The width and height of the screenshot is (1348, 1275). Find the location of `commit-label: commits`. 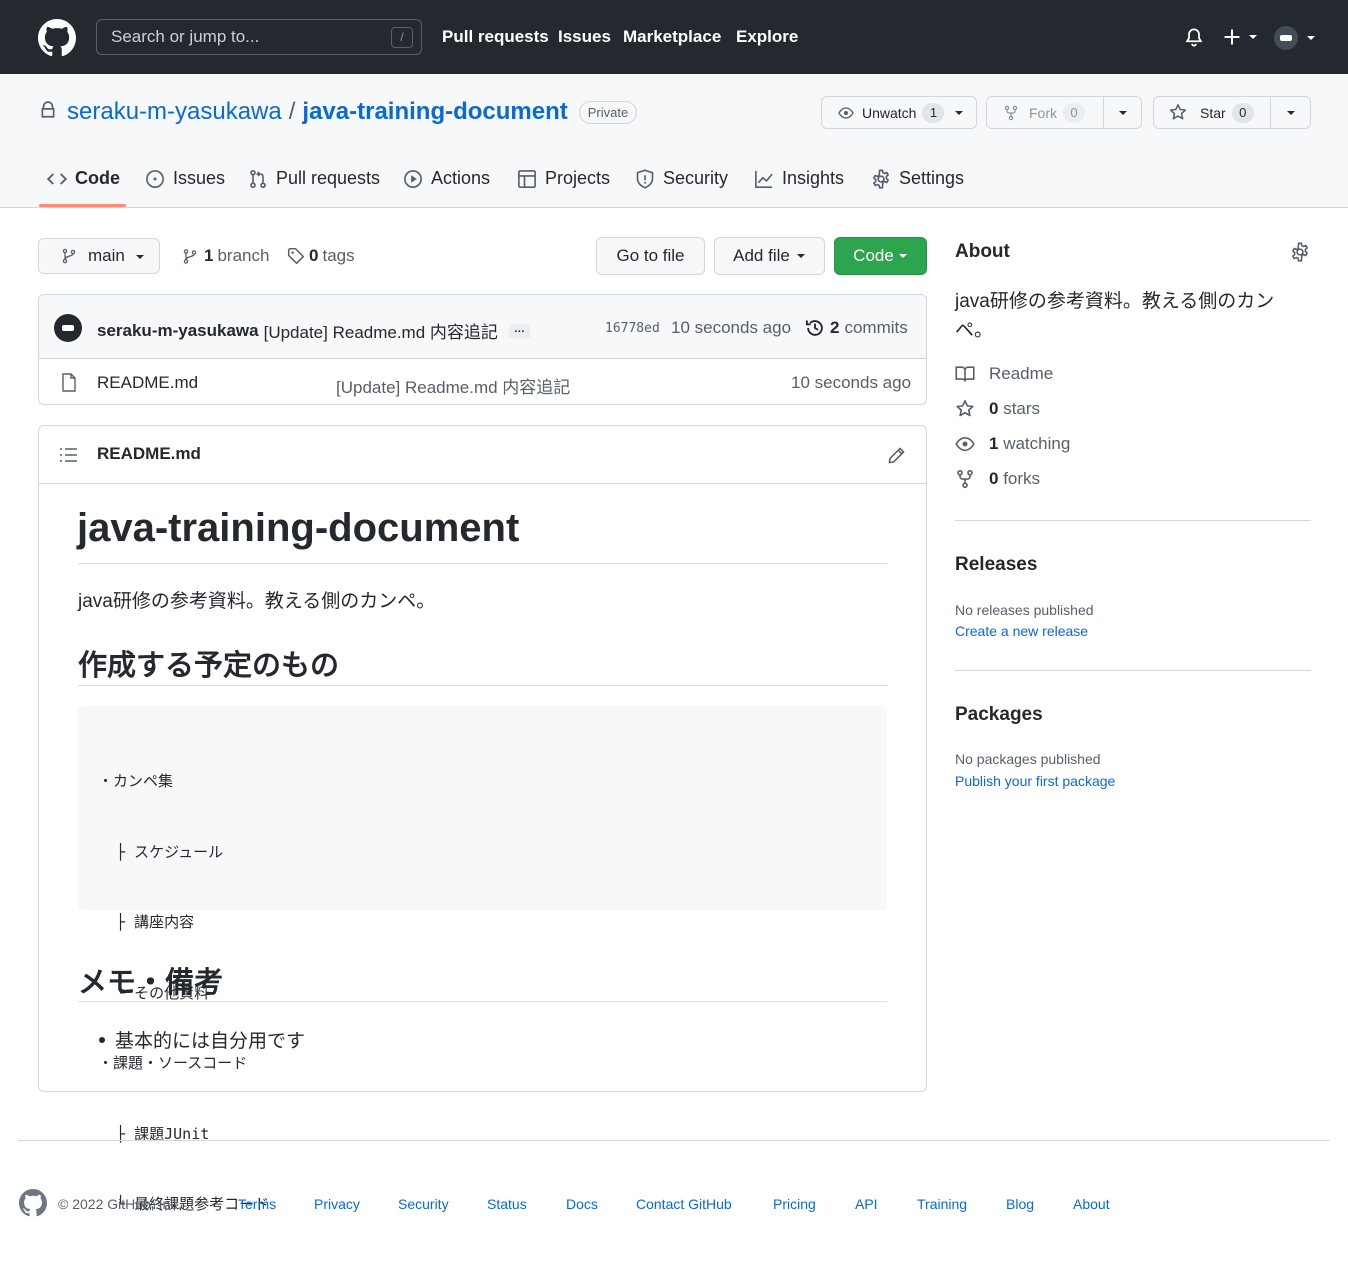

commit-label: commits is located at coordinates (876, 327).